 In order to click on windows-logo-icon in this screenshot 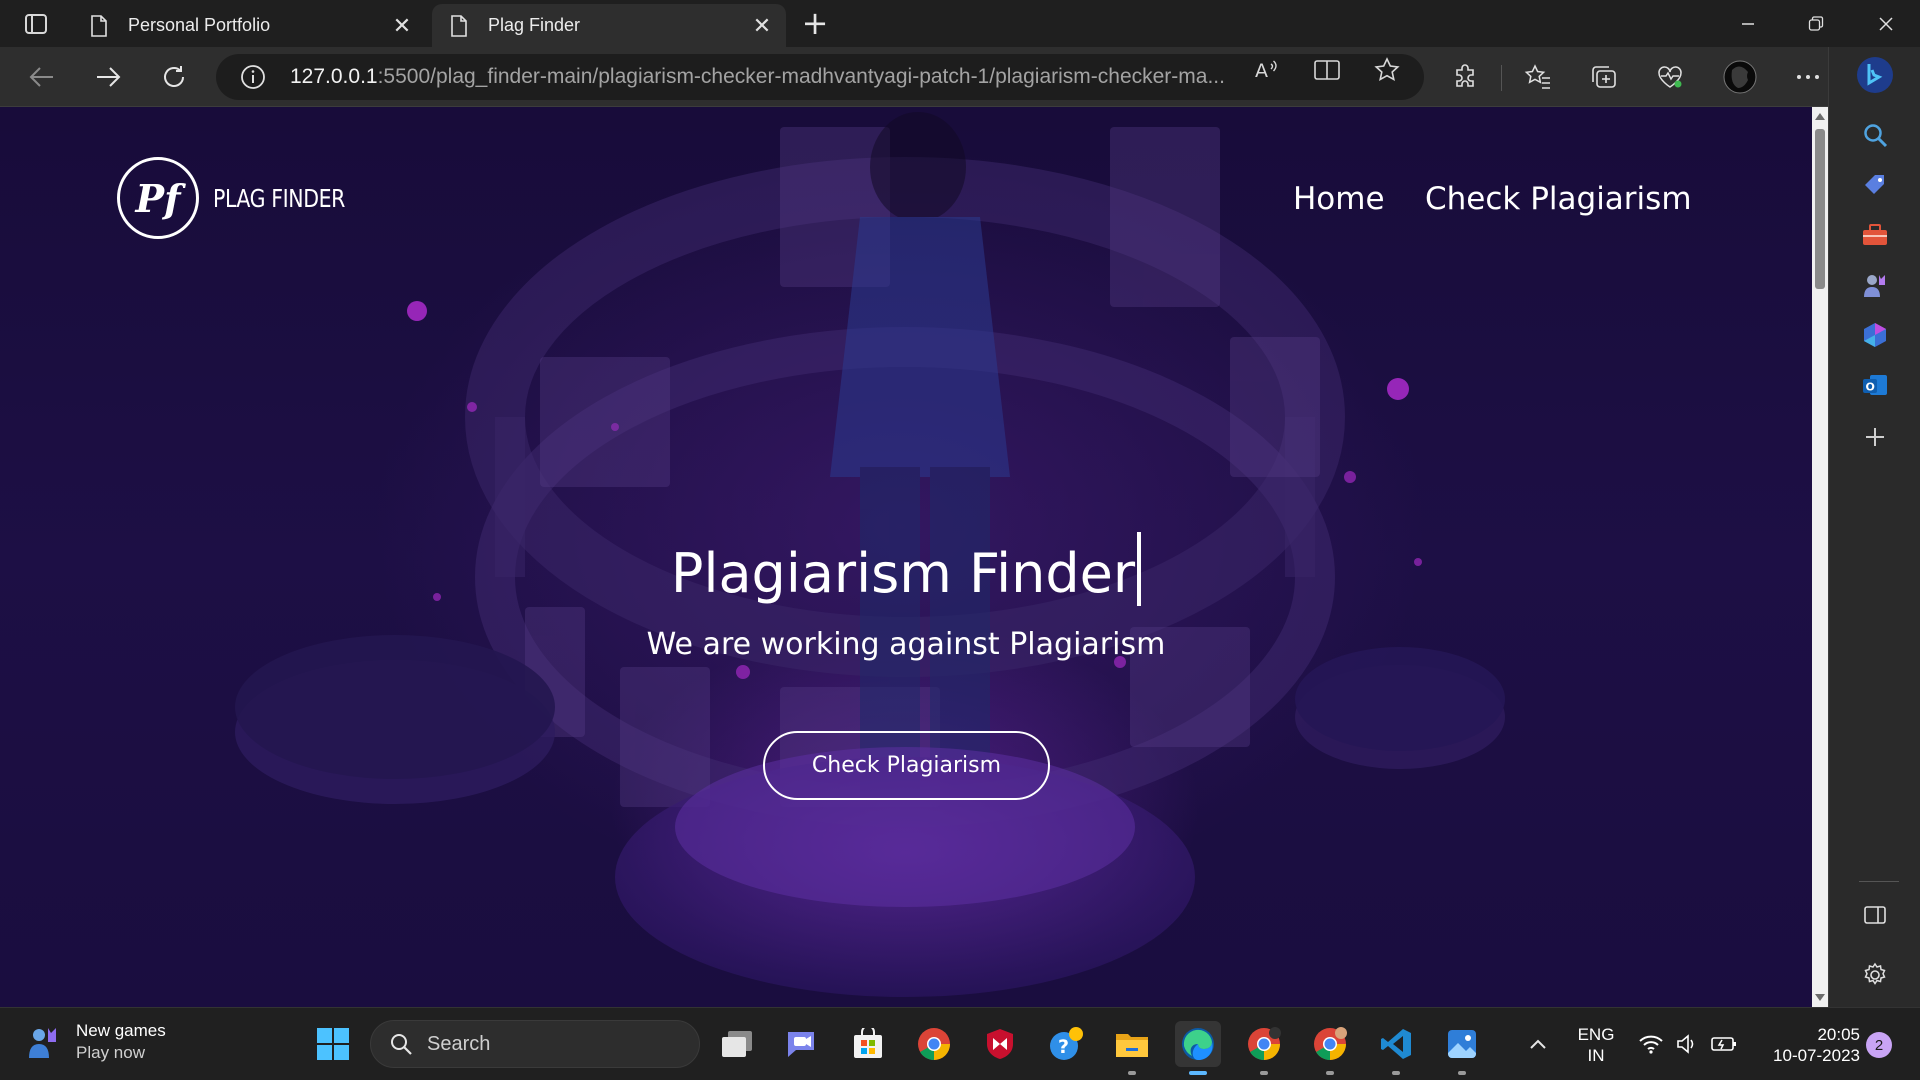, I will do `click(333, 1044)`.